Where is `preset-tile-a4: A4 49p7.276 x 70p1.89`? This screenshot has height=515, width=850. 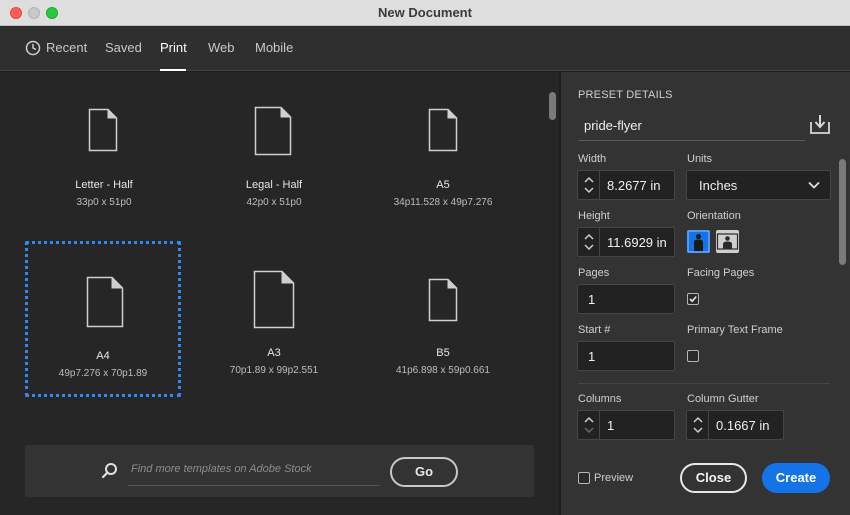
preset-tile-a4: A4 49p7.276 x 70p1.89 is located at coordinates (103, 319).